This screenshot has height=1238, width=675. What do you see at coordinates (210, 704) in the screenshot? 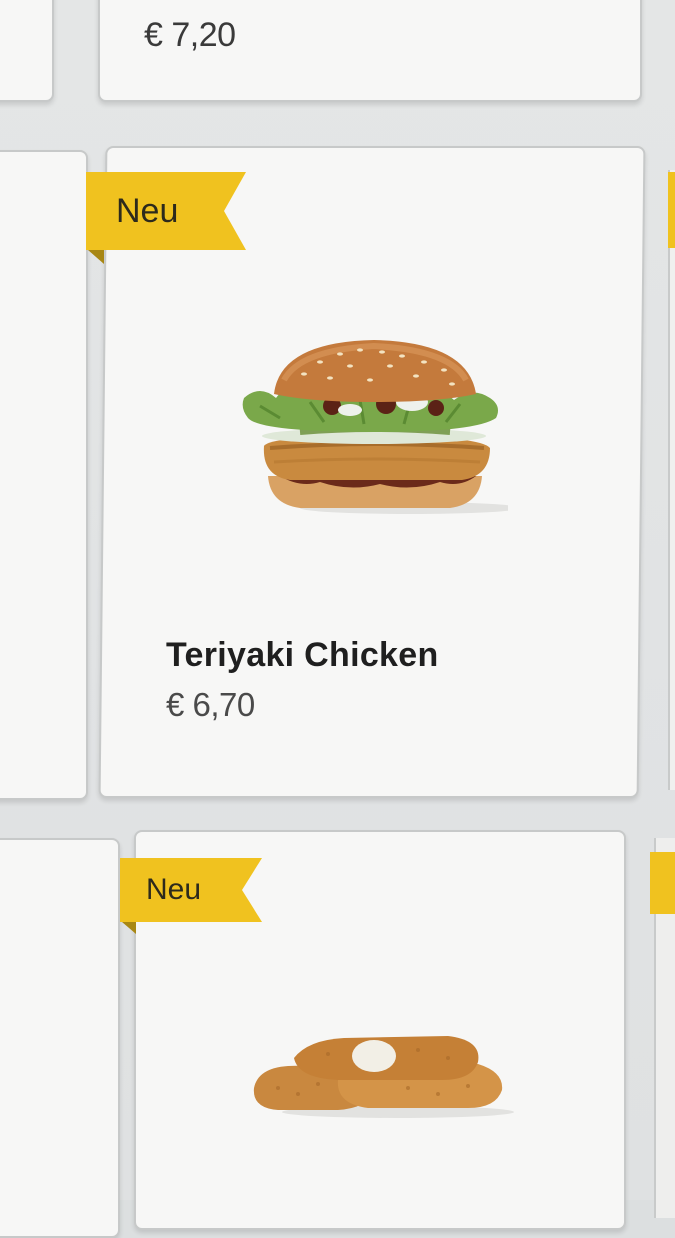
I see `product-price: € 6,70` at bounding box center [210, 704].